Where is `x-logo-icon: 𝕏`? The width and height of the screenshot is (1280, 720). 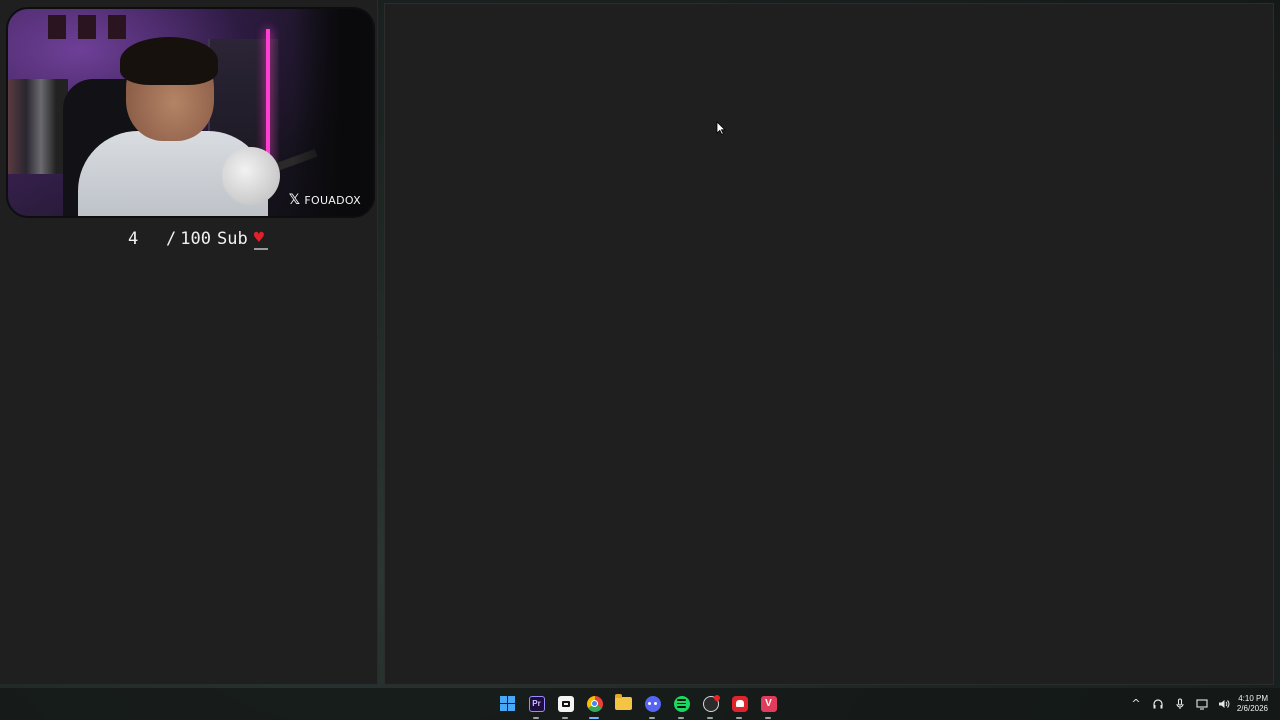 x-logo-icon: 𝕏 is located at coordinates (294, 200).